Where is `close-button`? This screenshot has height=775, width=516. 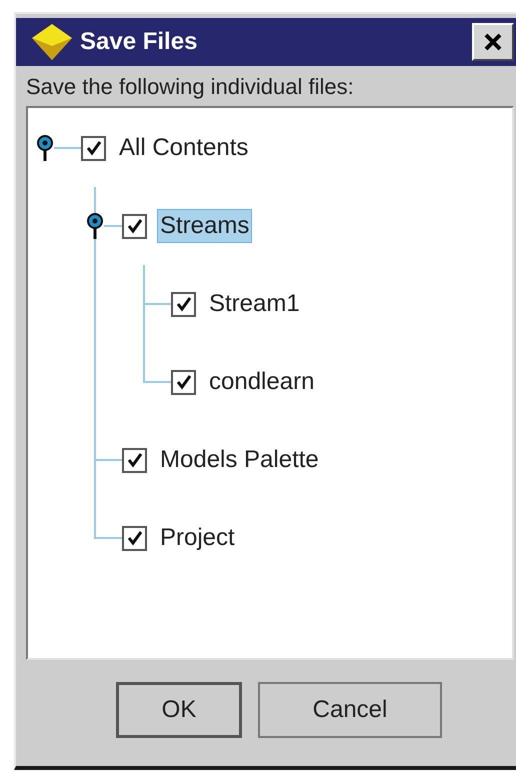 close-button is located at coordinates (493, 42).